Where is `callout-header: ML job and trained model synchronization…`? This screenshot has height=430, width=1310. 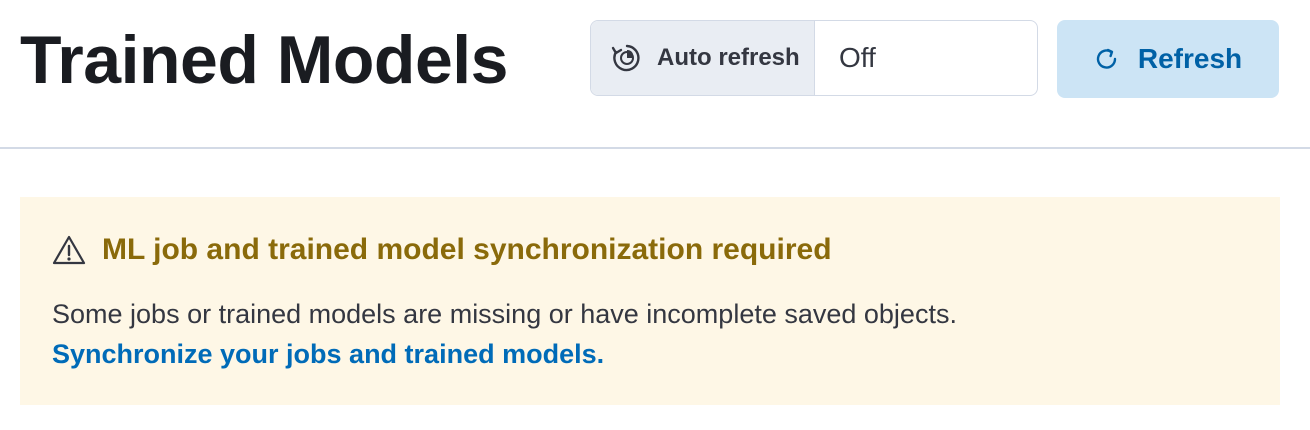 callout-header: ML job and trained model synchronization… is located at coordinates (442, 250).